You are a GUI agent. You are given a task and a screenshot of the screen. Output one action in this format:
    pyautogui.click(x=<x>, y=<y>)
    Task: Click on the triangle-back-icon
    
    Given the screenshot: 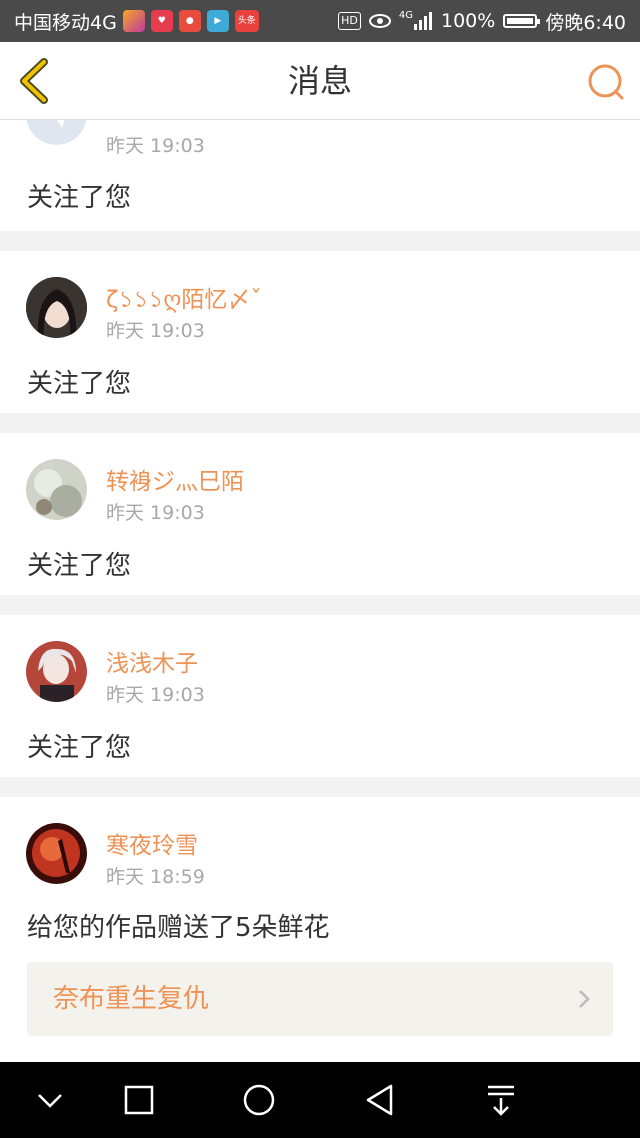 What is the action you would take?
    pyautogui.click(x=379, y=1100)
    